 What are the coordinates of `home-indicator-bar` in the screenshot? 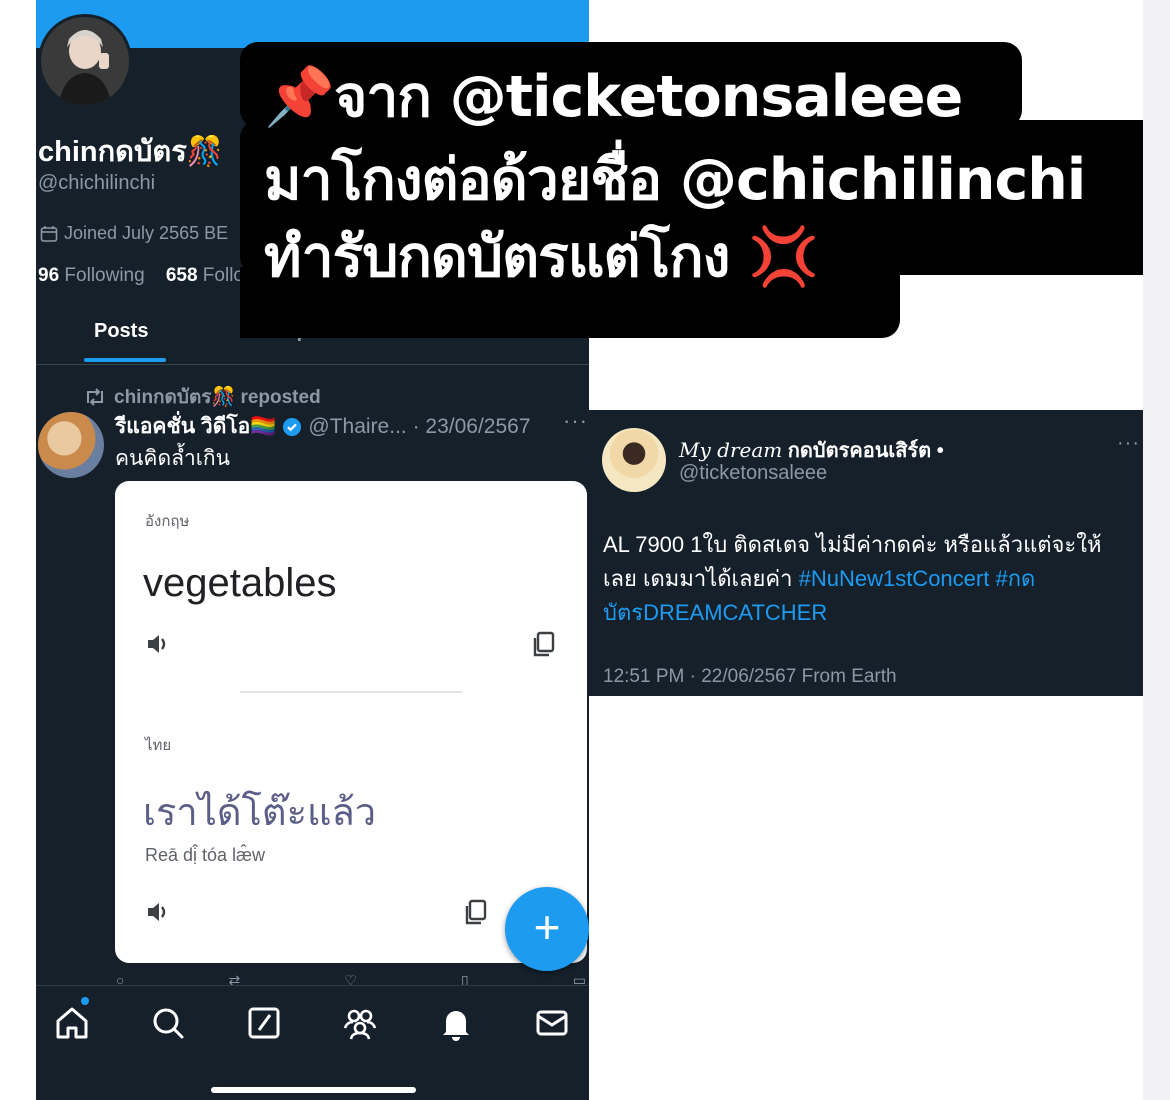 It's located at (313, 1090).